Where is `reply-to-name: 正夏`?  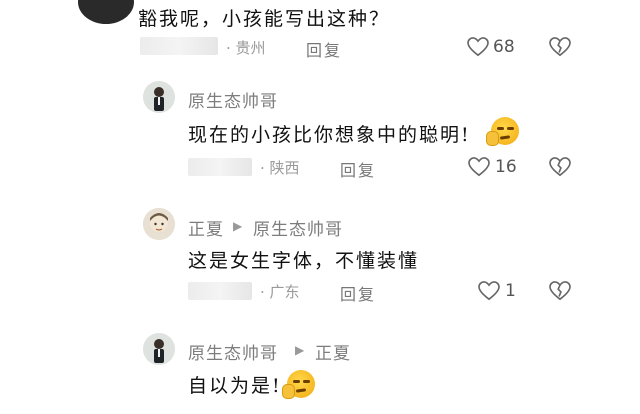
reply-to-name: 正夏 is located at coordinates (333, 351).